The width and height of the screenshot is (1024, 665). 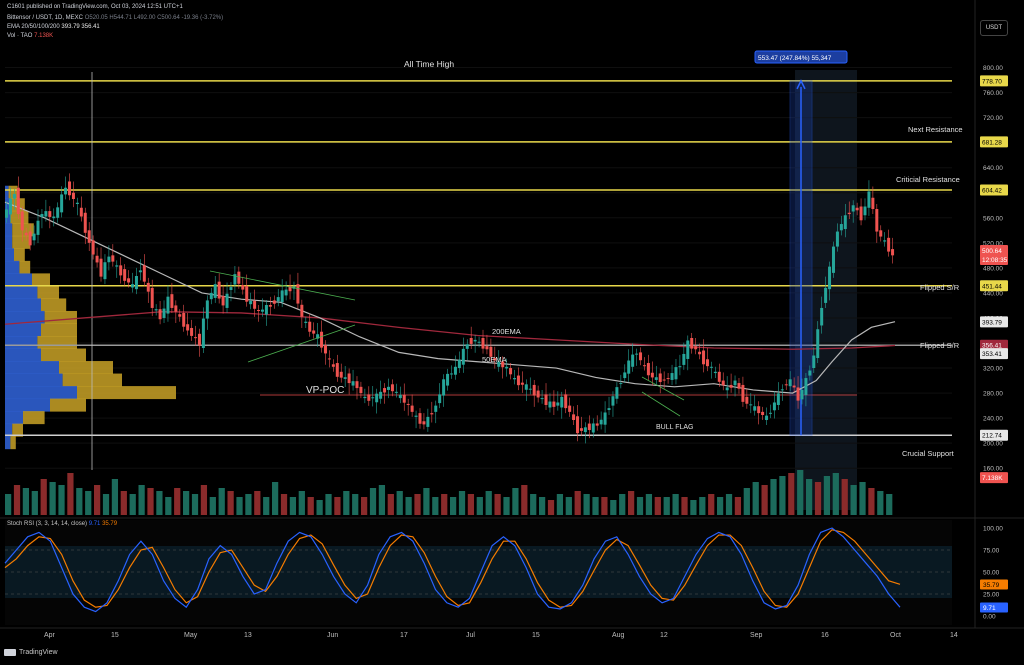 I want to click on symbol-name: Bittensor / USDT, 1D, MEXC, so click(x=45, y=18).